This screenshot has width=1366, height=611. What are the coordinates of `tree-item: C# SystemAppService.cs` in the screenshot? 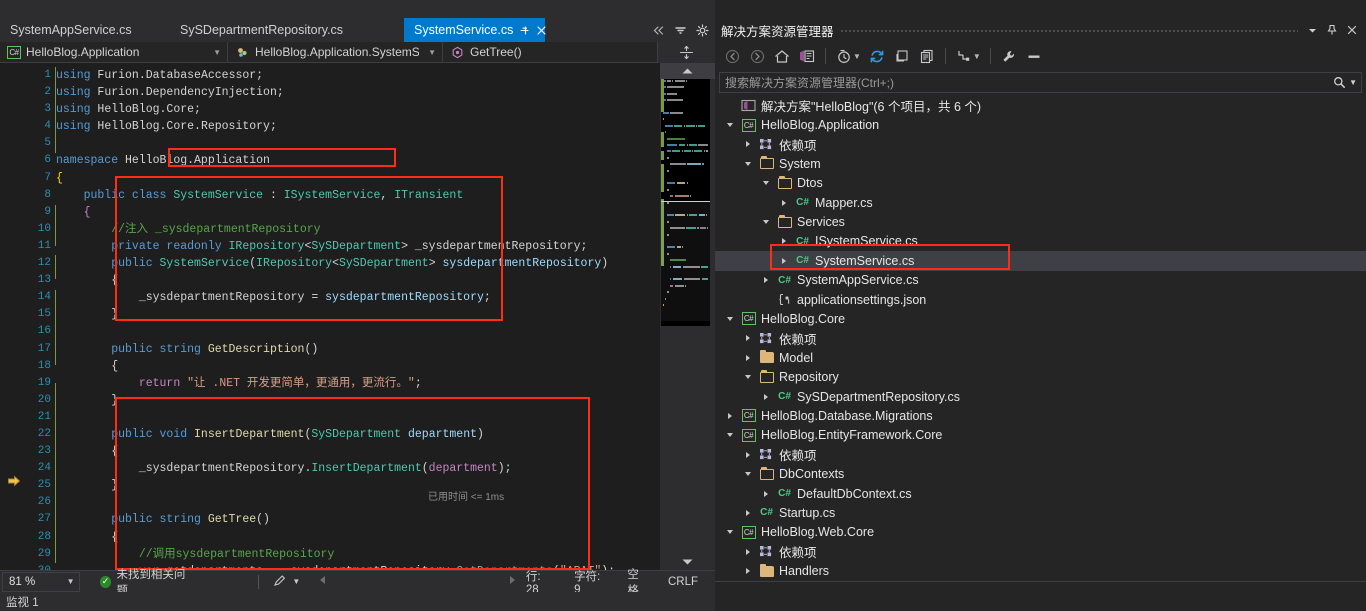 It's located at (1040, 280).